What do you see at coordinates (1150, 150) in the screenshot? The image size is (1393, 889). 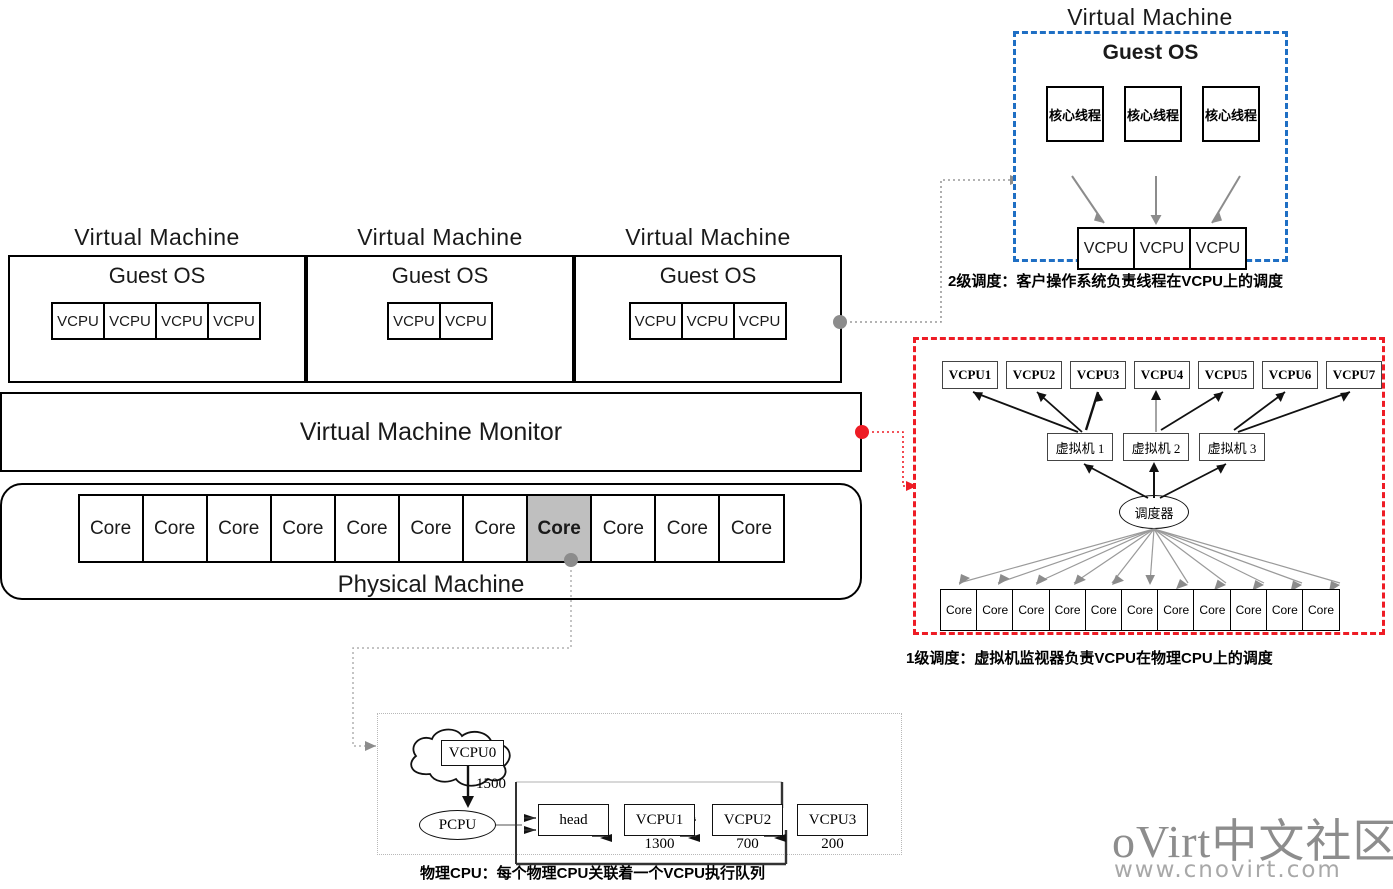 I see `level2-panel: Guest OS 核心线程 核心线程 核心线程 VCPU VCPU VCPU` at bounding box center [1150, 150].